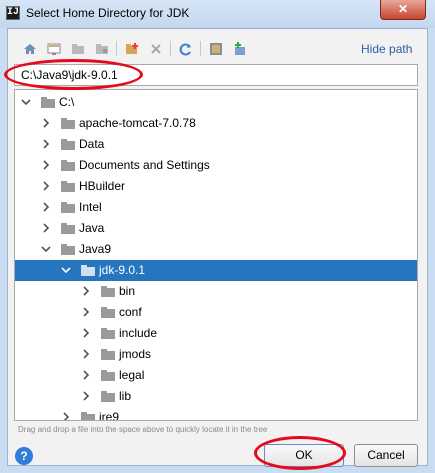  I want to click on tree-item: apache-tomcat-7.0.78, so click(216, 123).